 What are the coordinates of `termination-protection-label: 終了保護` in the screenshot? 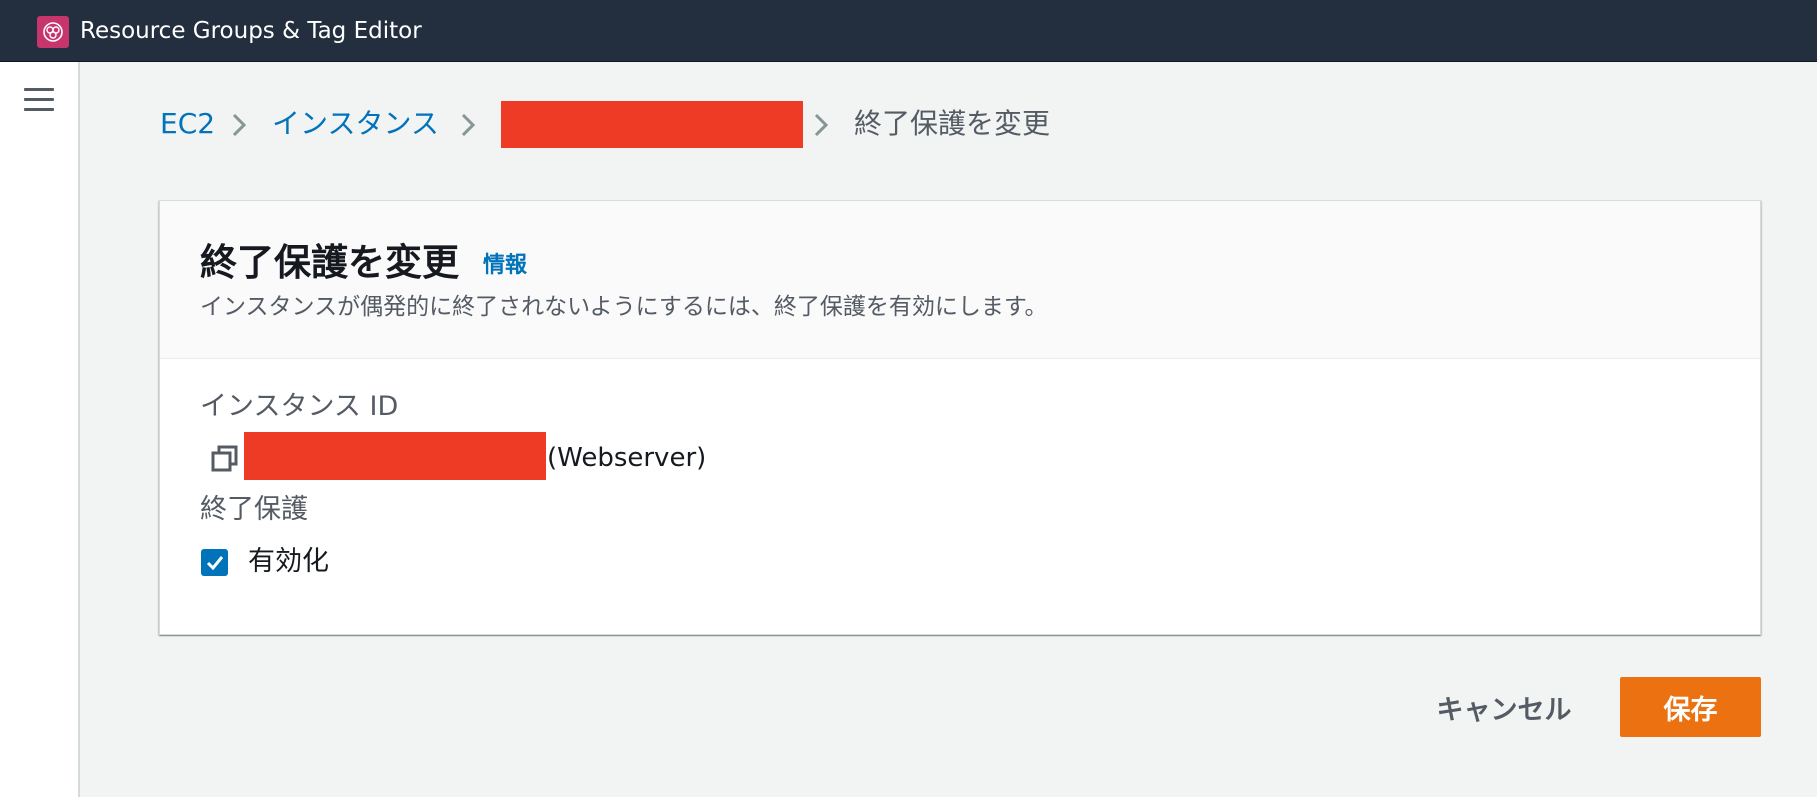 It's located at (254, 509).